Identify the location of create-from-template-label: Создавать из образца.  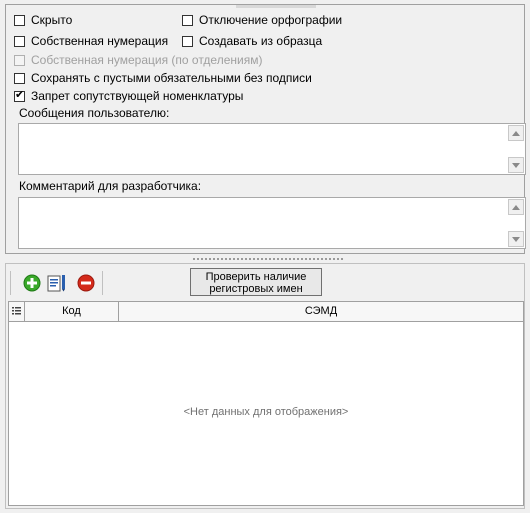
(261, 41).